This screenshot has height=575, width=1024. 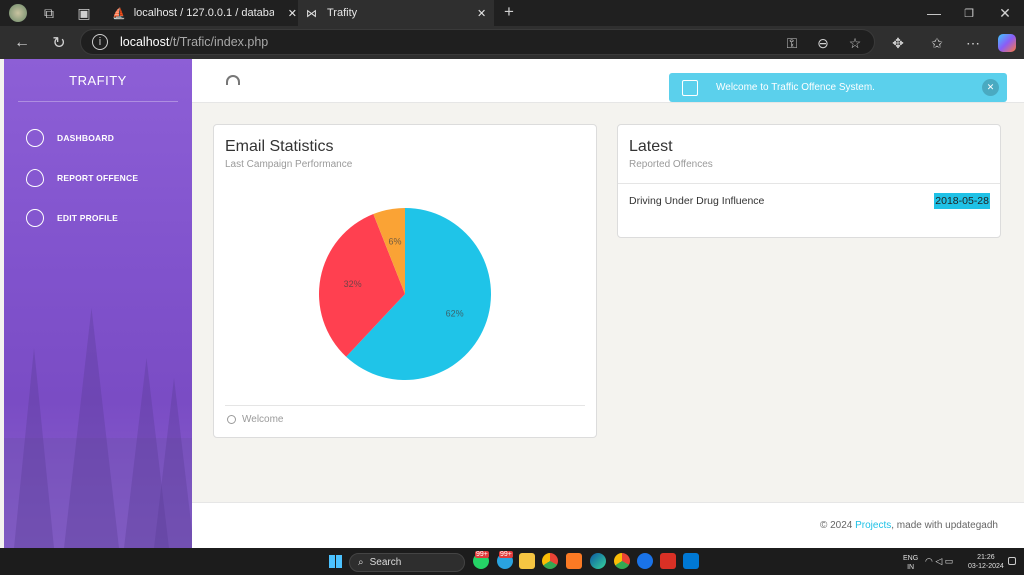 I want to click on clock-time: 21:26, so click(x=986, y=557).